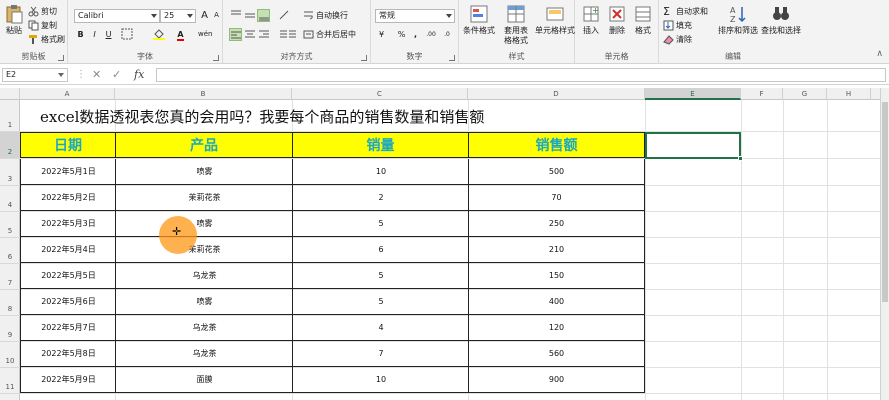 This screenshot has width=889, height=400. Describe the element at coordinates (381, 34) in the screenshot. I see `currency-button: ¥` at that location.